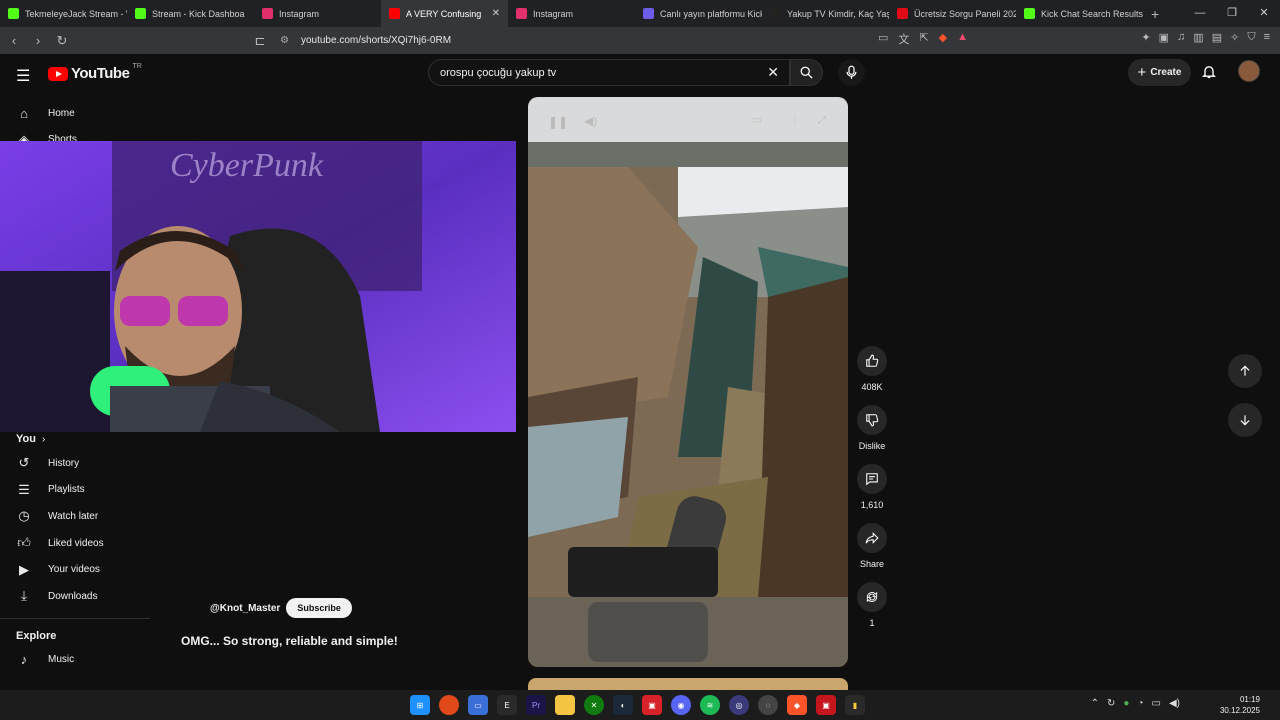 This screenshot has width=1280, height=720. I want to click on you-label: You, so click(26, 439).